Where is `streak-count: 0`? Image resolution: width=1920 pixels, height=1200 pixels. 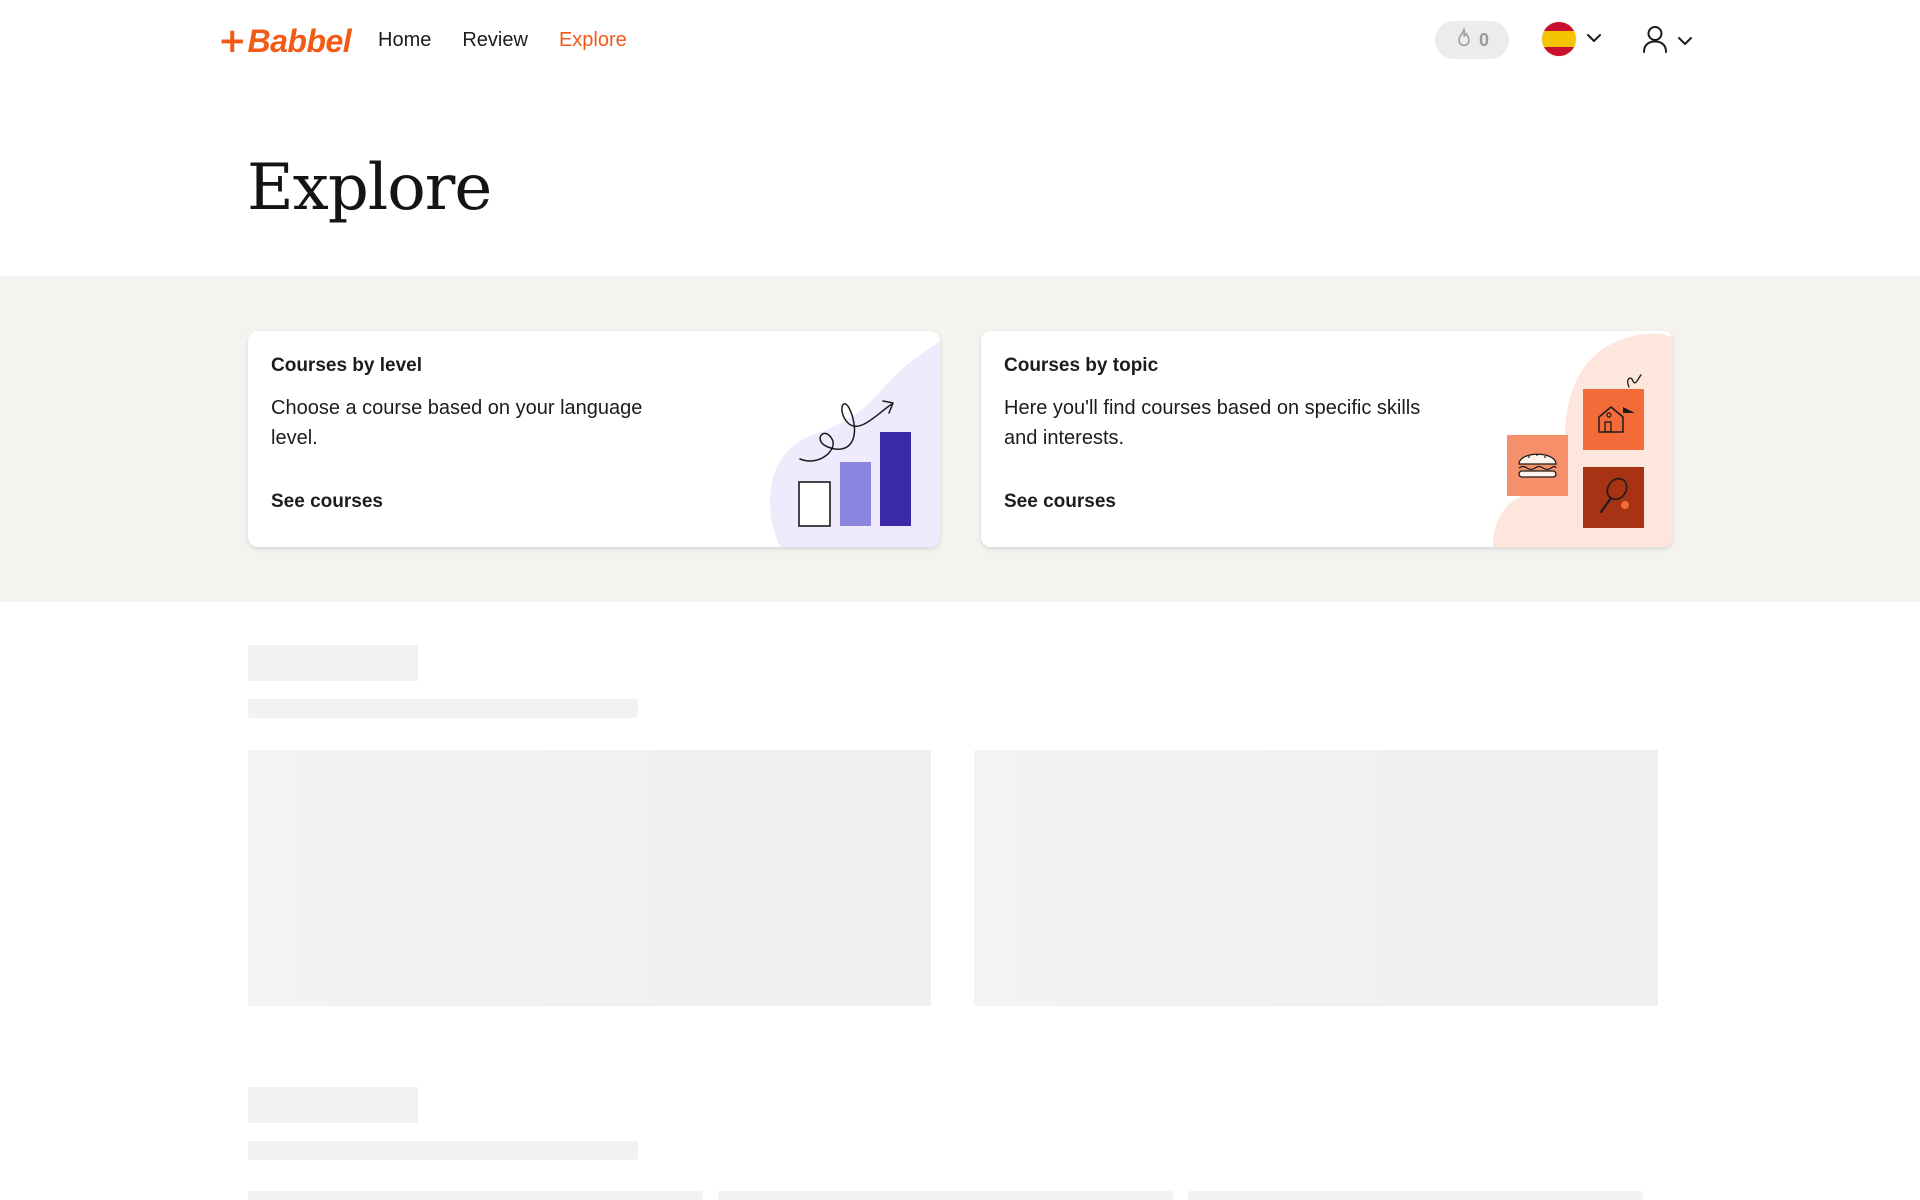
streak-count: 0 is located at coordinates (1483, 39).